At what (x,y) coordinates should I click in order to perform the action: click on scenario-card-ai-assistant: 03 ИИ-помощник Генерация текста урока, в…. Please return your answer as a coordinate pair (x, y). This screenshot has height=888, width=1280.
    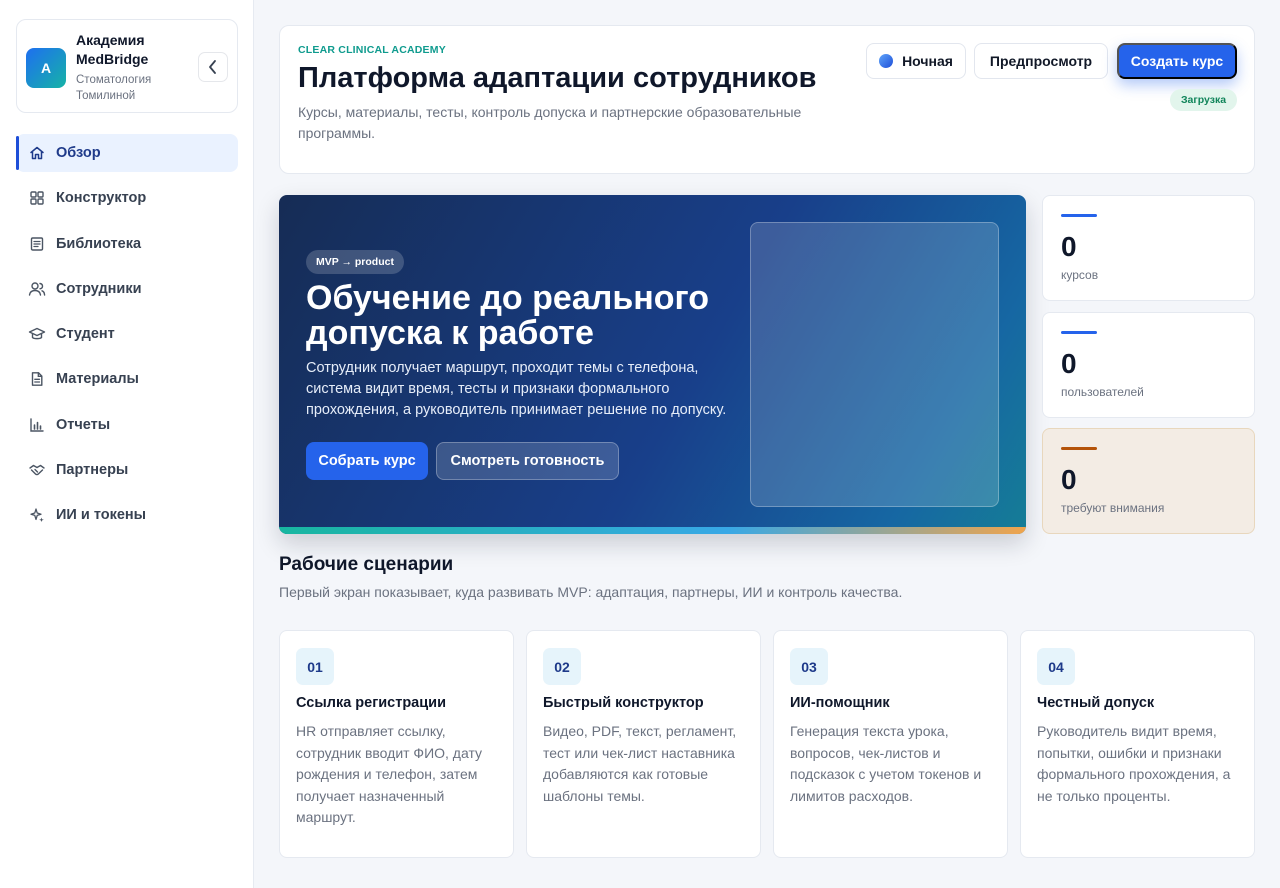
    Looking at the image, I should click on (890, 744).